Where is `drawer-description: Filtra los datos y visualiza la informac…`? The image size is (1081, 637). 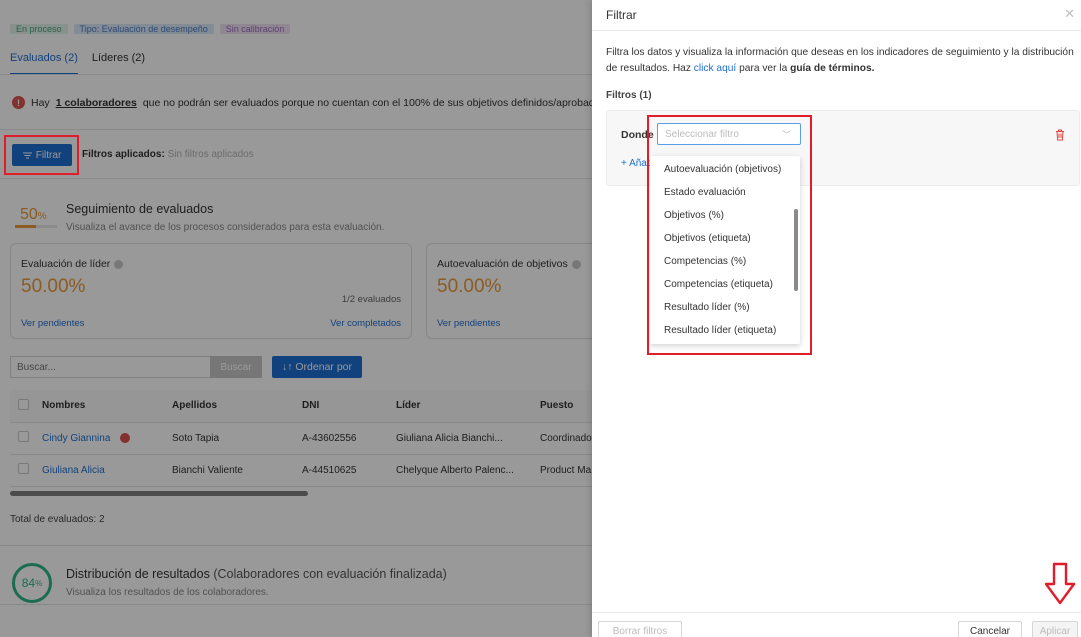
drawer-description: Filtra los datos y visualiza la informac… is located at coordinates (840, 60).